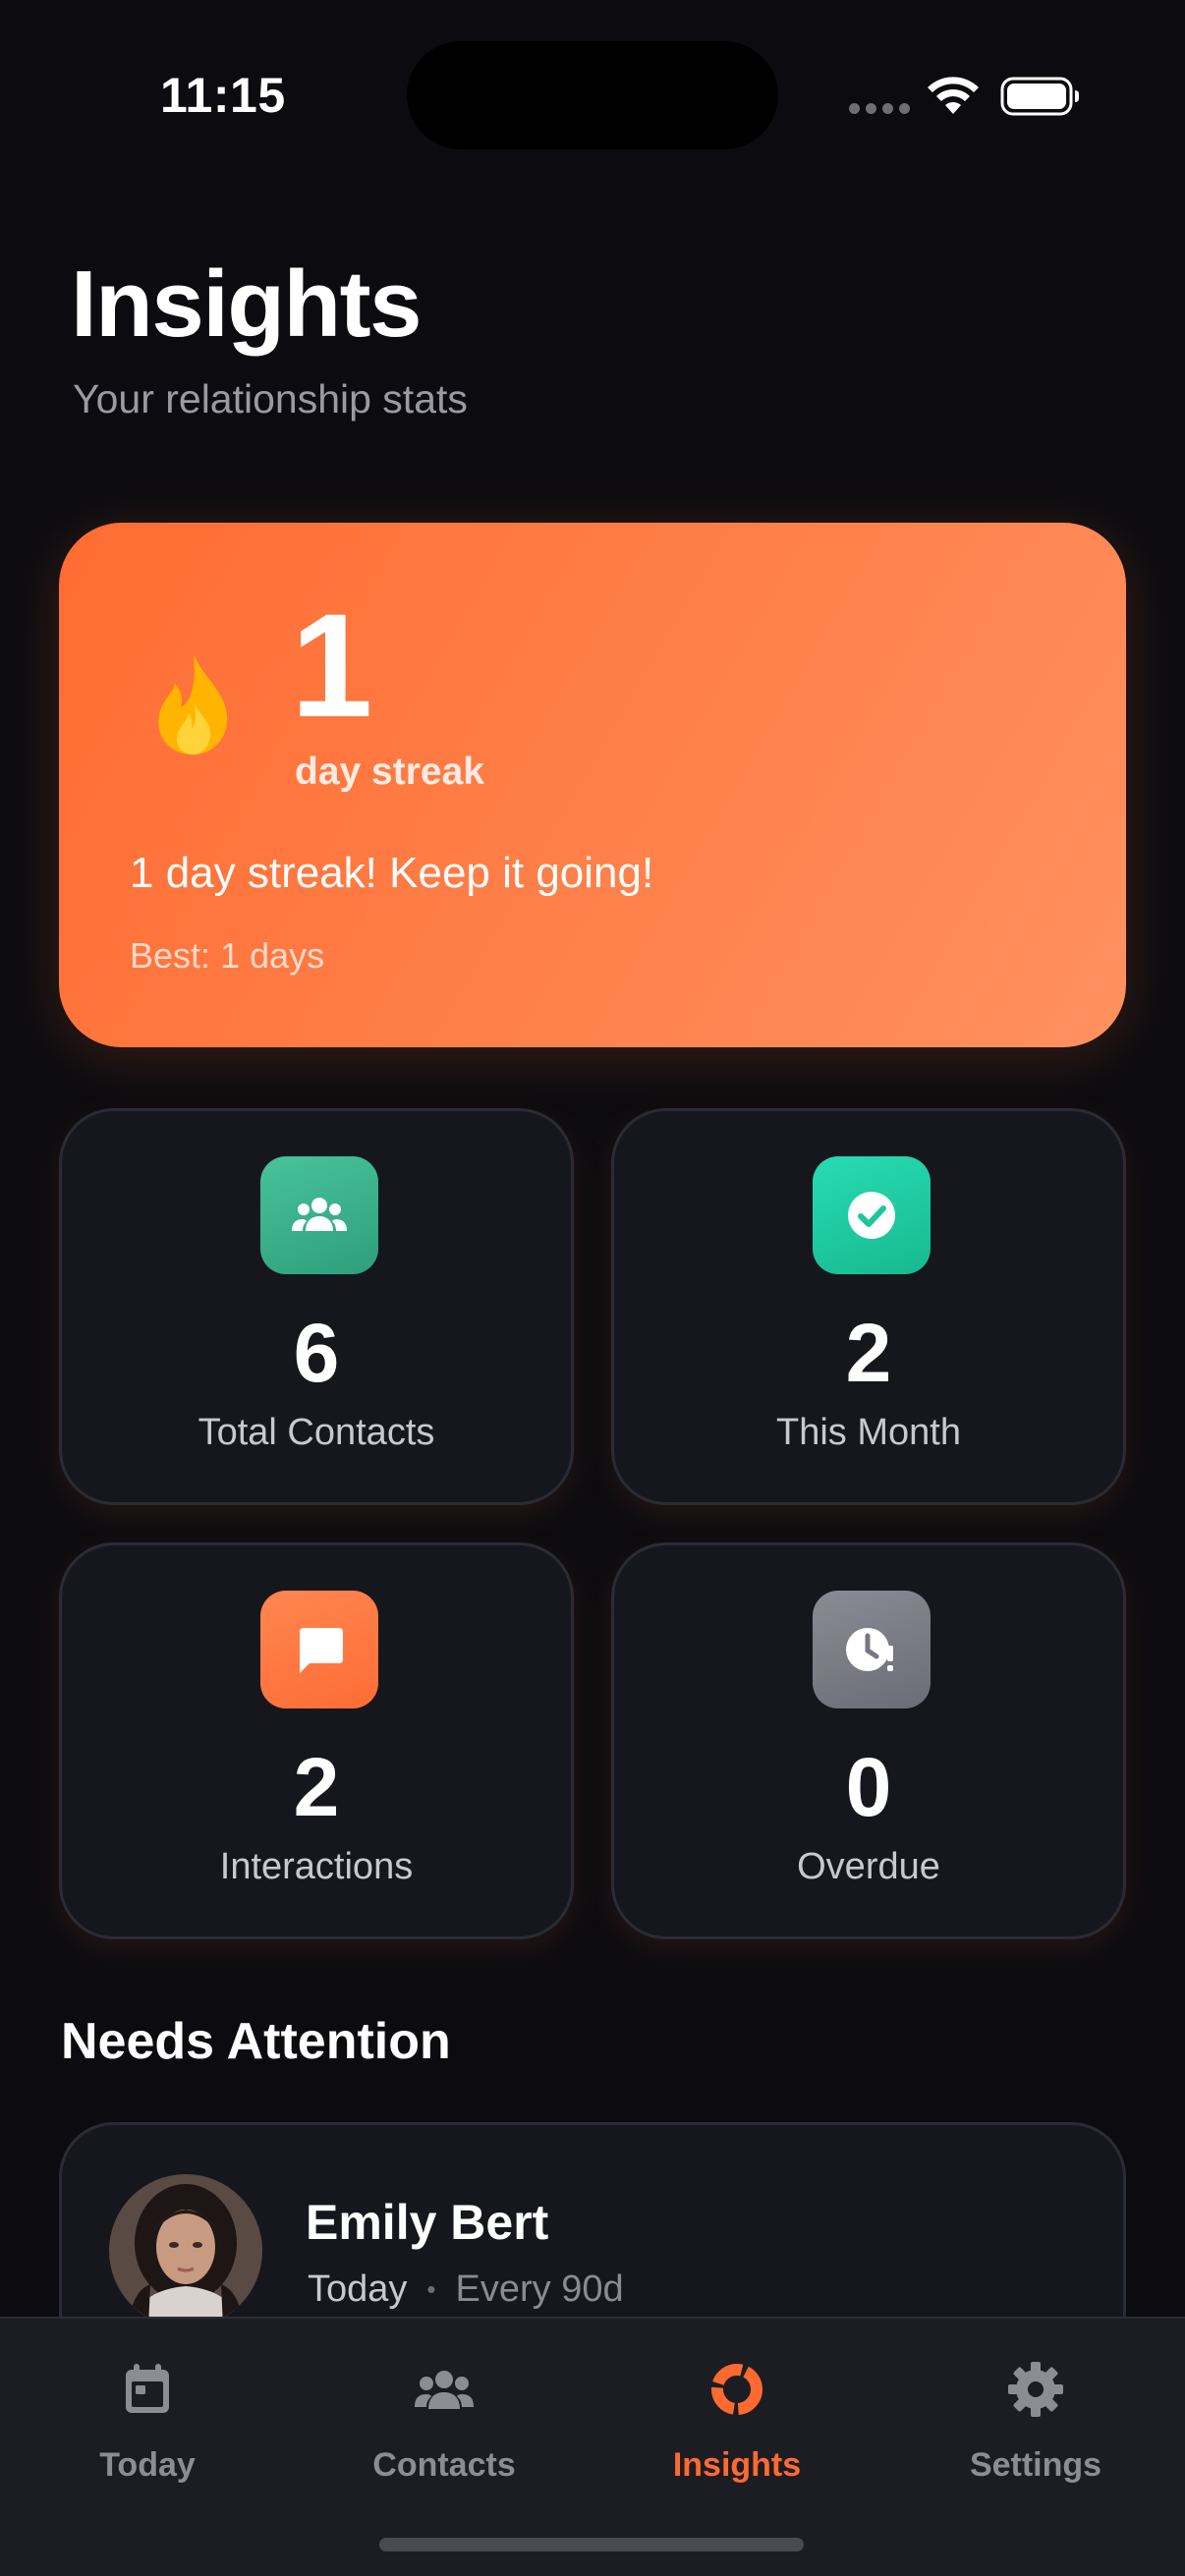 This screenshot has height=2576, width=1185. What do you see at coordinates (872, 1649) in the screenshot?
I see `clock-alert-icon` at bounding box center [872, 1649].